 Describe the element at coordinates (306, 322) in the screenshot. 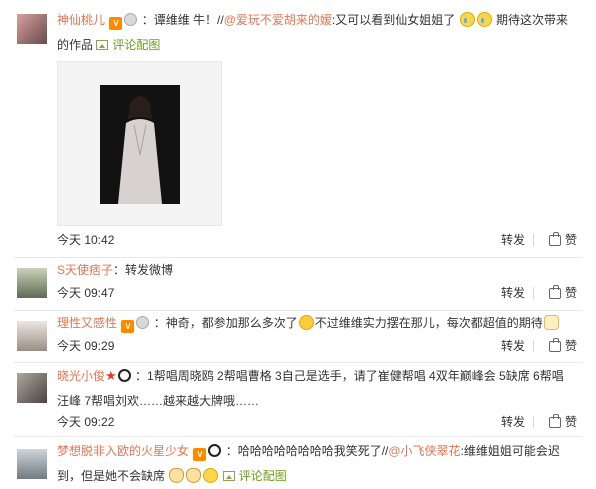

I see `laugh-emoji-icon` at that location.